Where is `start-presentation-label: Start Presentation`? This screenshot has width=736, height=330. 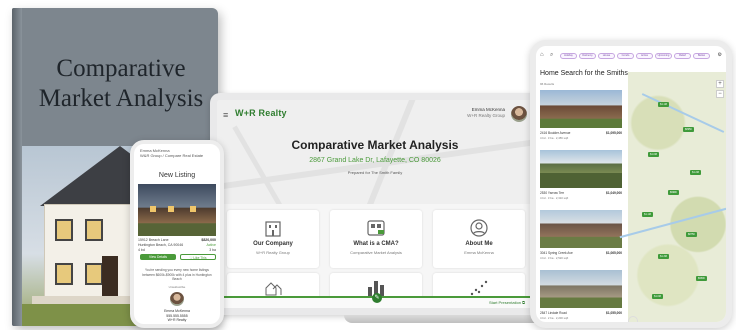
start-presentation-label: Start Presentation is located at coordinates (505, 302).